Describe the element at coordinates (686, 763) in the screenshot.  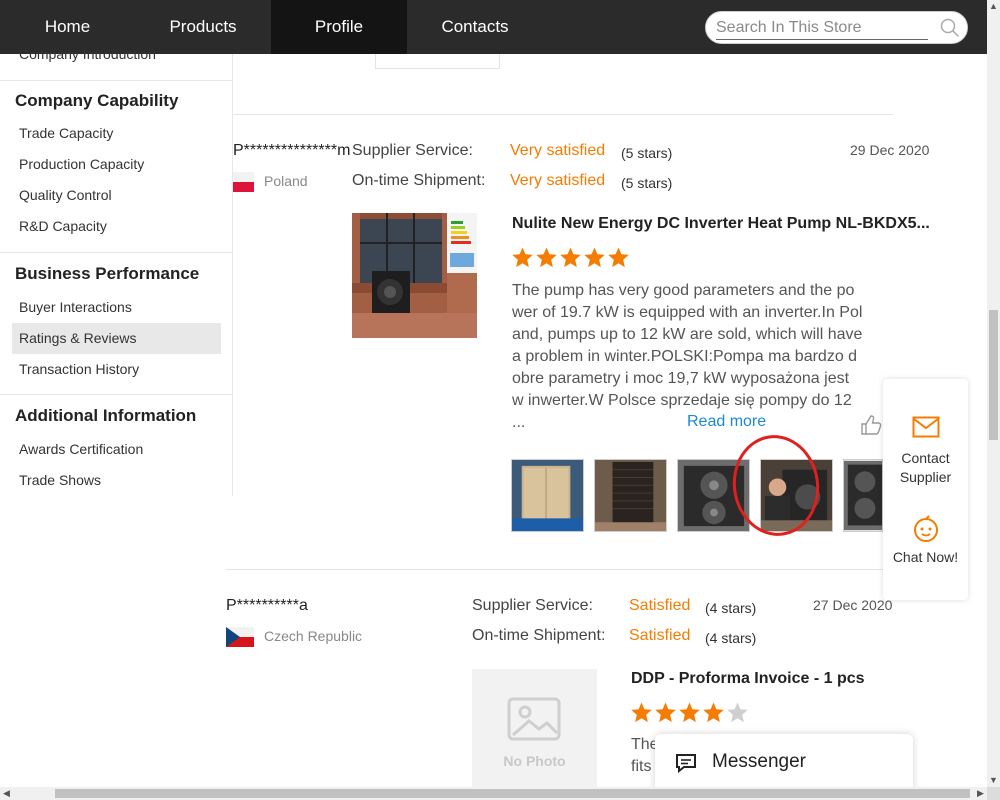
I see `message-icon` at that location.